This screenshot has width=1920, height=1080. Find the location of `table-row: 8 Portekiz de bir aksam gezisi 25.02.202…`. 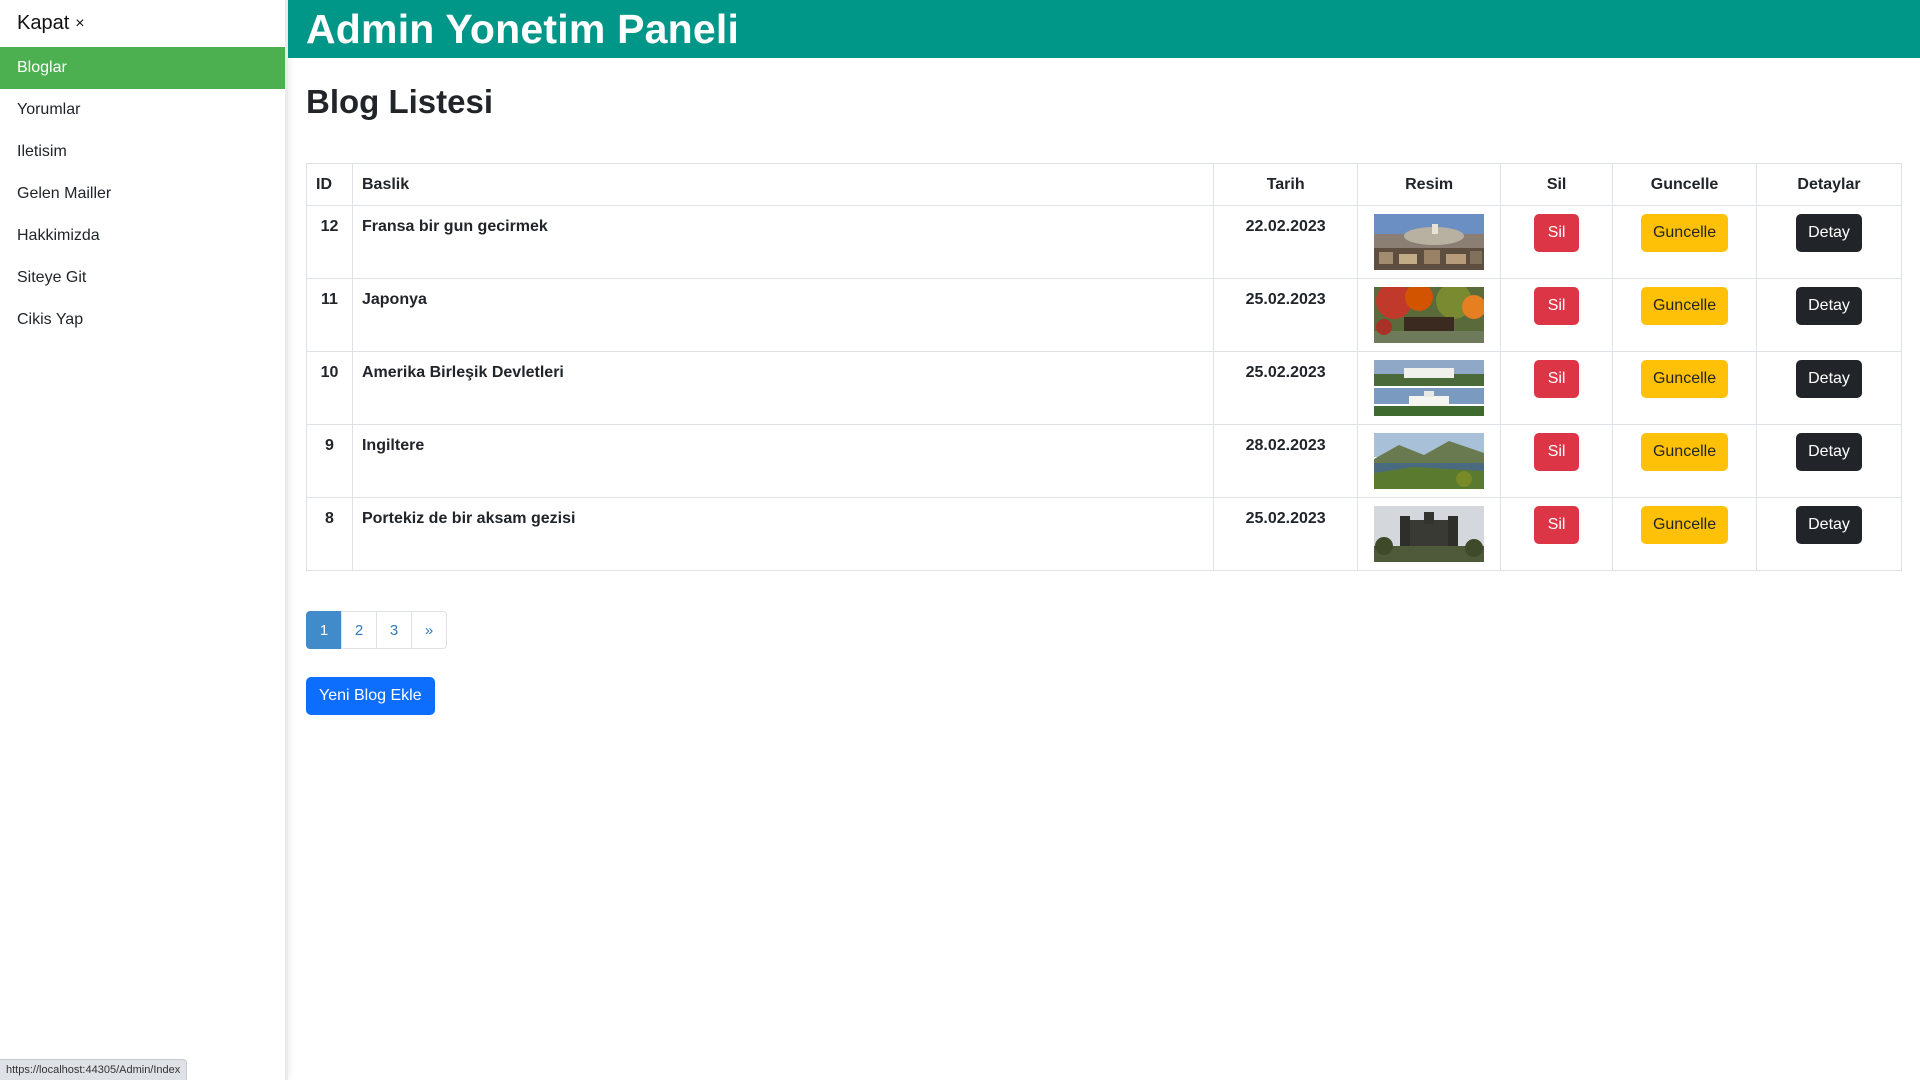

table-row: 8 Portekiz de bir aksam gezisi 25.02.202… is located at coordinates (1104, 534).